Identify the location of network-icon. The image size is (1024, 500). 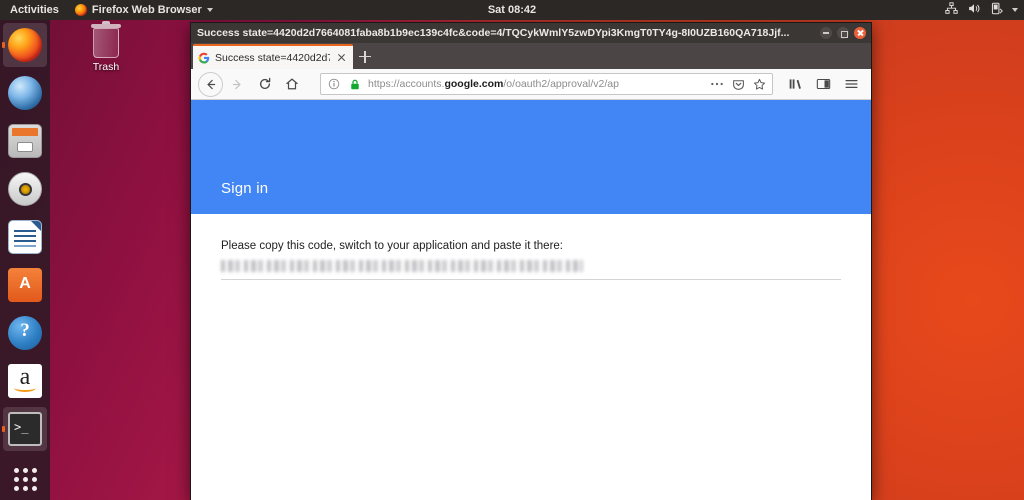
(951, 10).